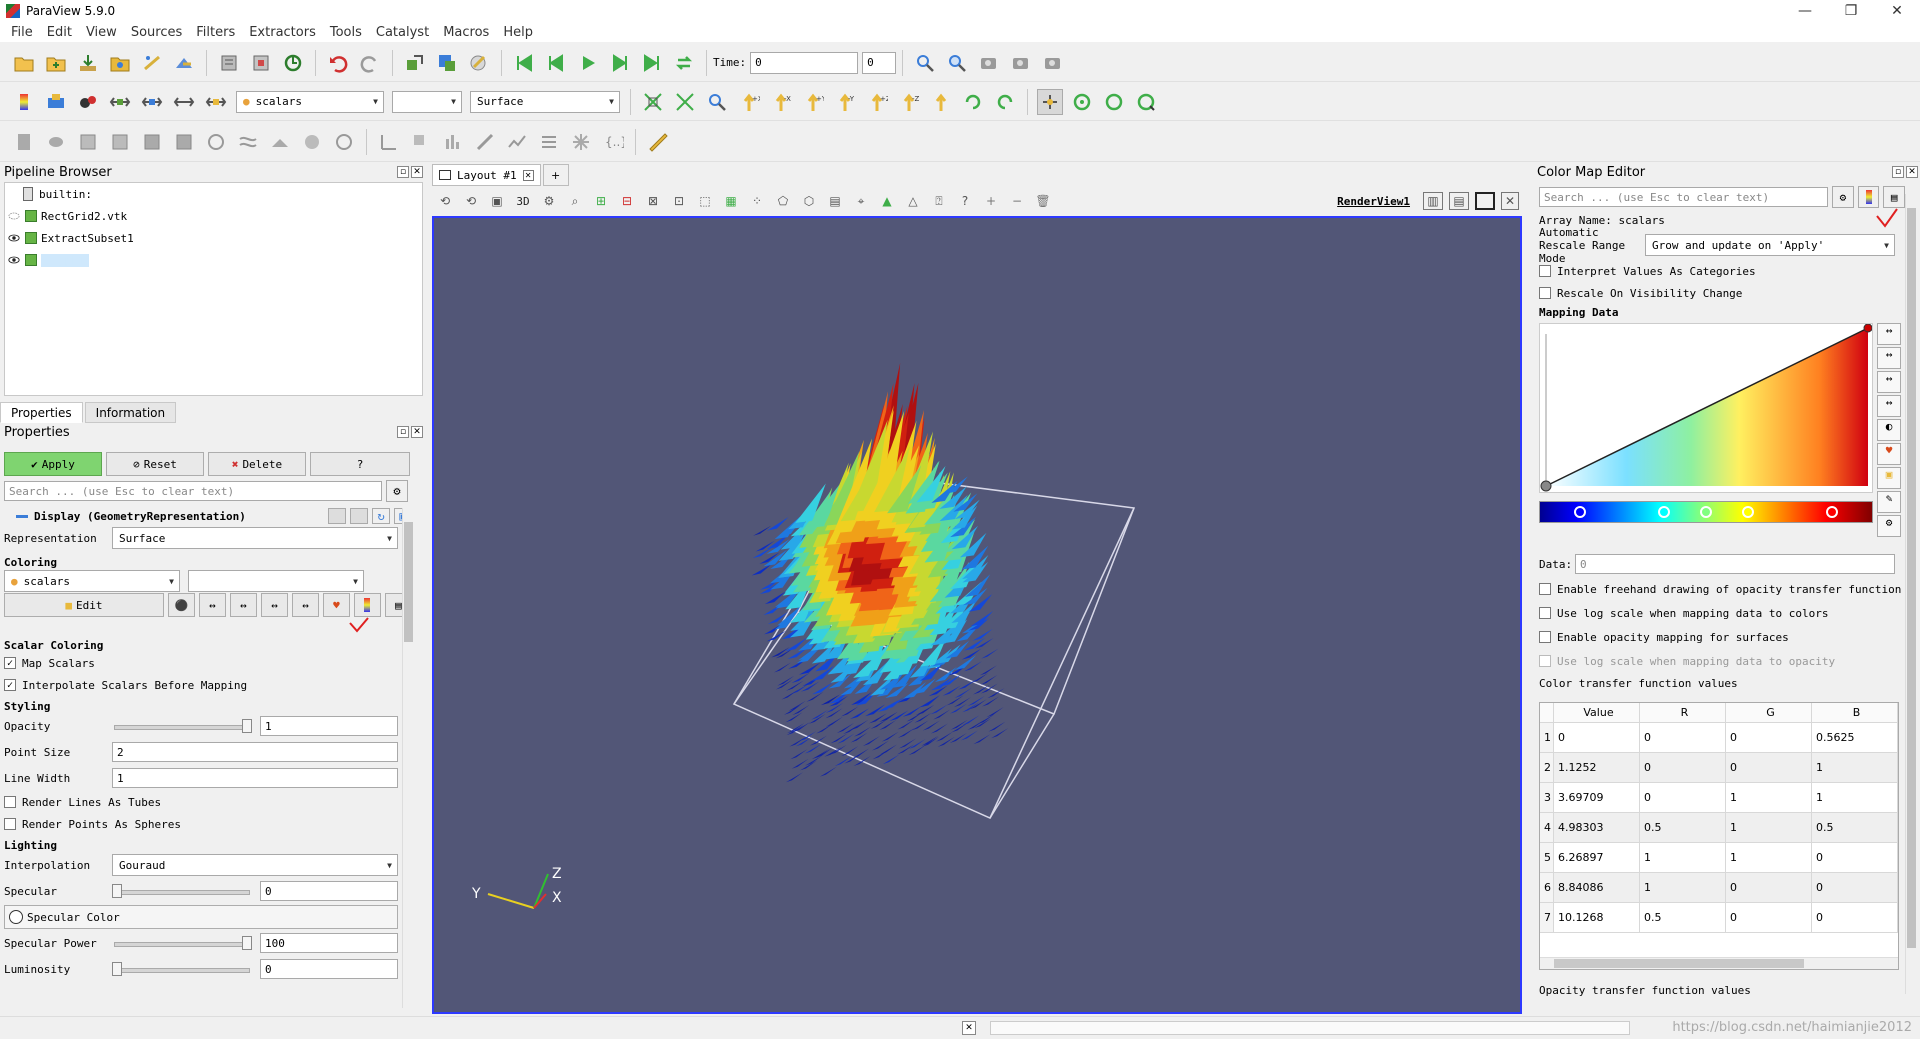  What do you see at coordinates (1897, 11) in the screenshot?
I see `close-icon: ✕` at bounding box center [1897, 11].